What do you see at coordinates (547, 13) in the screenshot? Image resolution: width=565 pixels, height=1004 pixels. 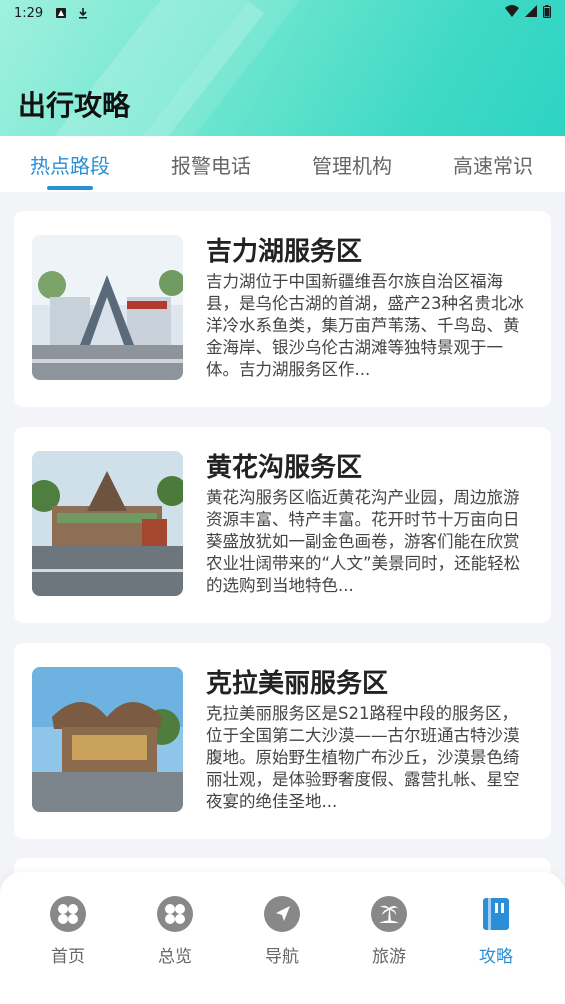 I see `battery-icon` at bounding box center [547, 13].